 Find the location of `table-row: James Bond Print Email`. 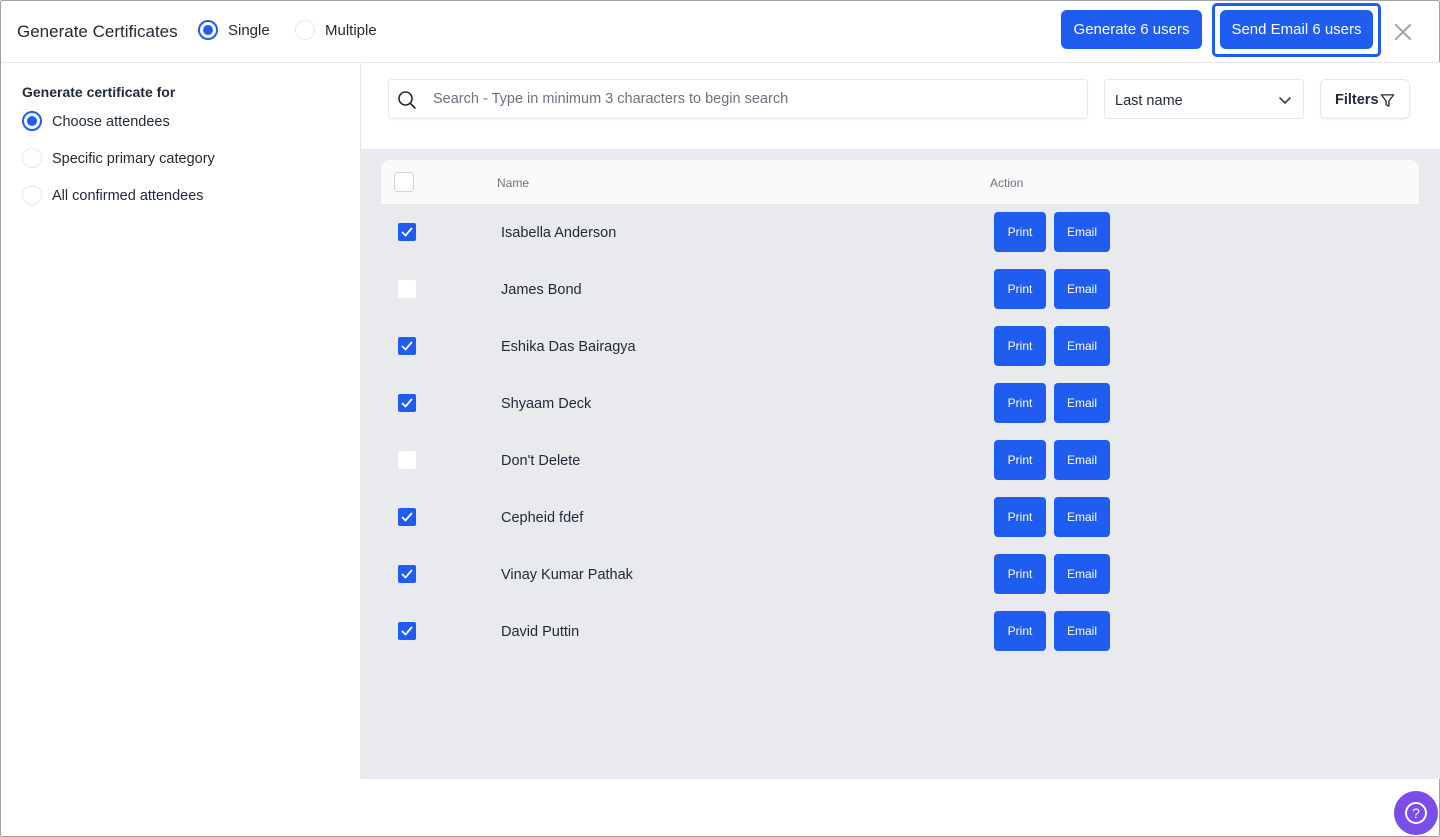

table-row: James Bond Print Email is located at coordinates (900, 289).